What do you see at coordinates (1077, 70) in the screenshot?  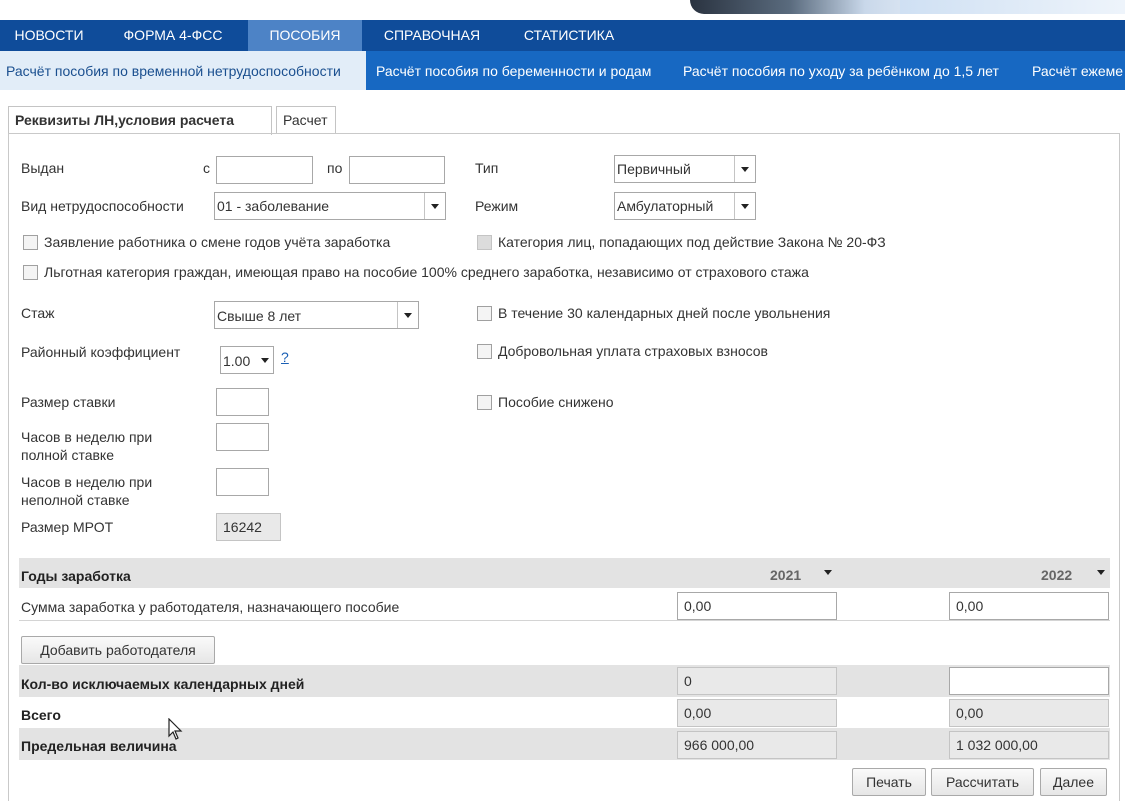 I see `subnav-monthly: Расчёт ежеме` at bounding box center [1077, 70].